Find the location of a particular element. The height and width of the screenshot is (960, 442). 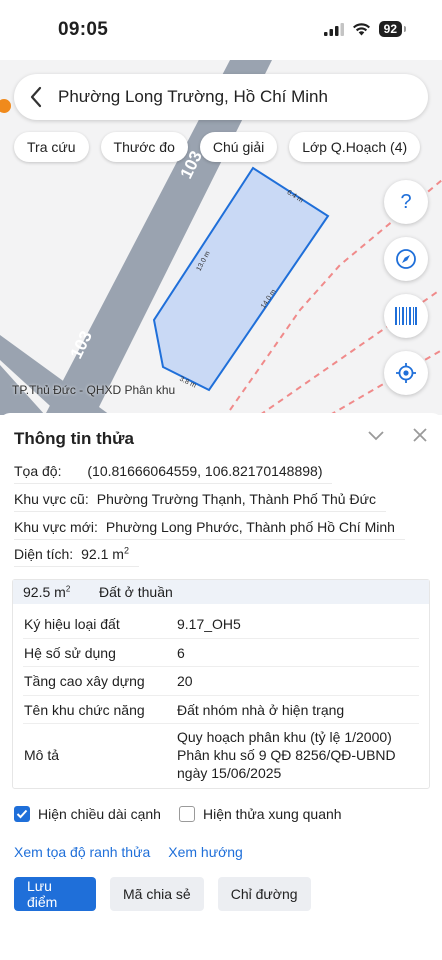

chip-legend: Chú giải is located at coordinates (238, 147).